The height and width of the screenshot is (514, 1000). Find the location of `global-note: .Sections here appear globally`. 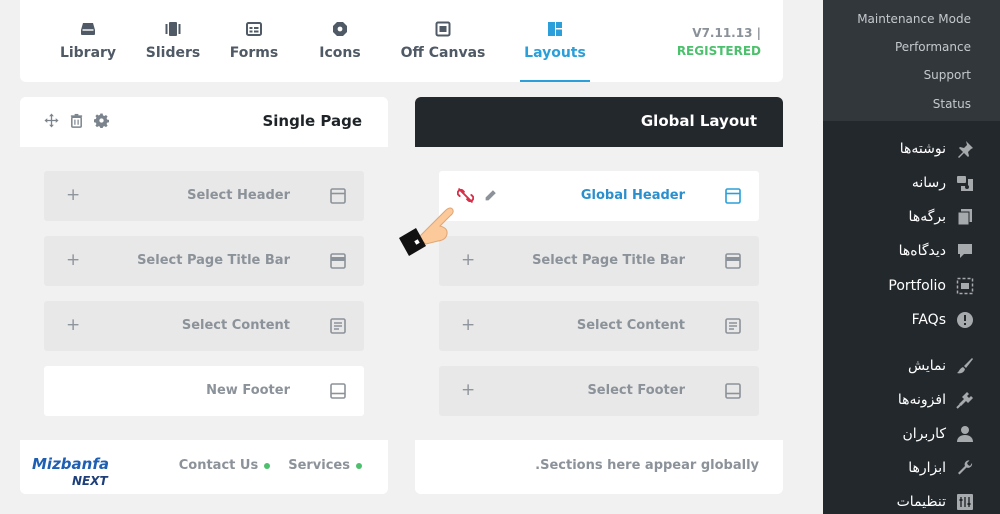

global-note: .Sections here appear globally is located at coordinates (647, 465).